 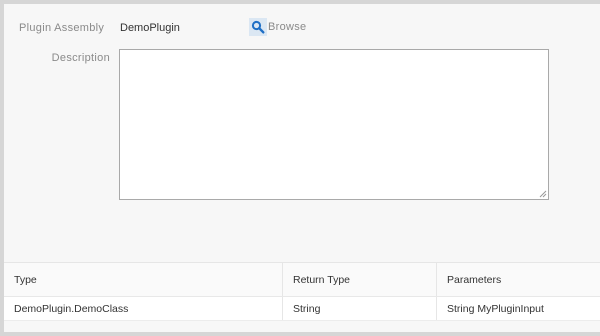 I want to click on browse-button: Browse, so click(x=277, y=27).